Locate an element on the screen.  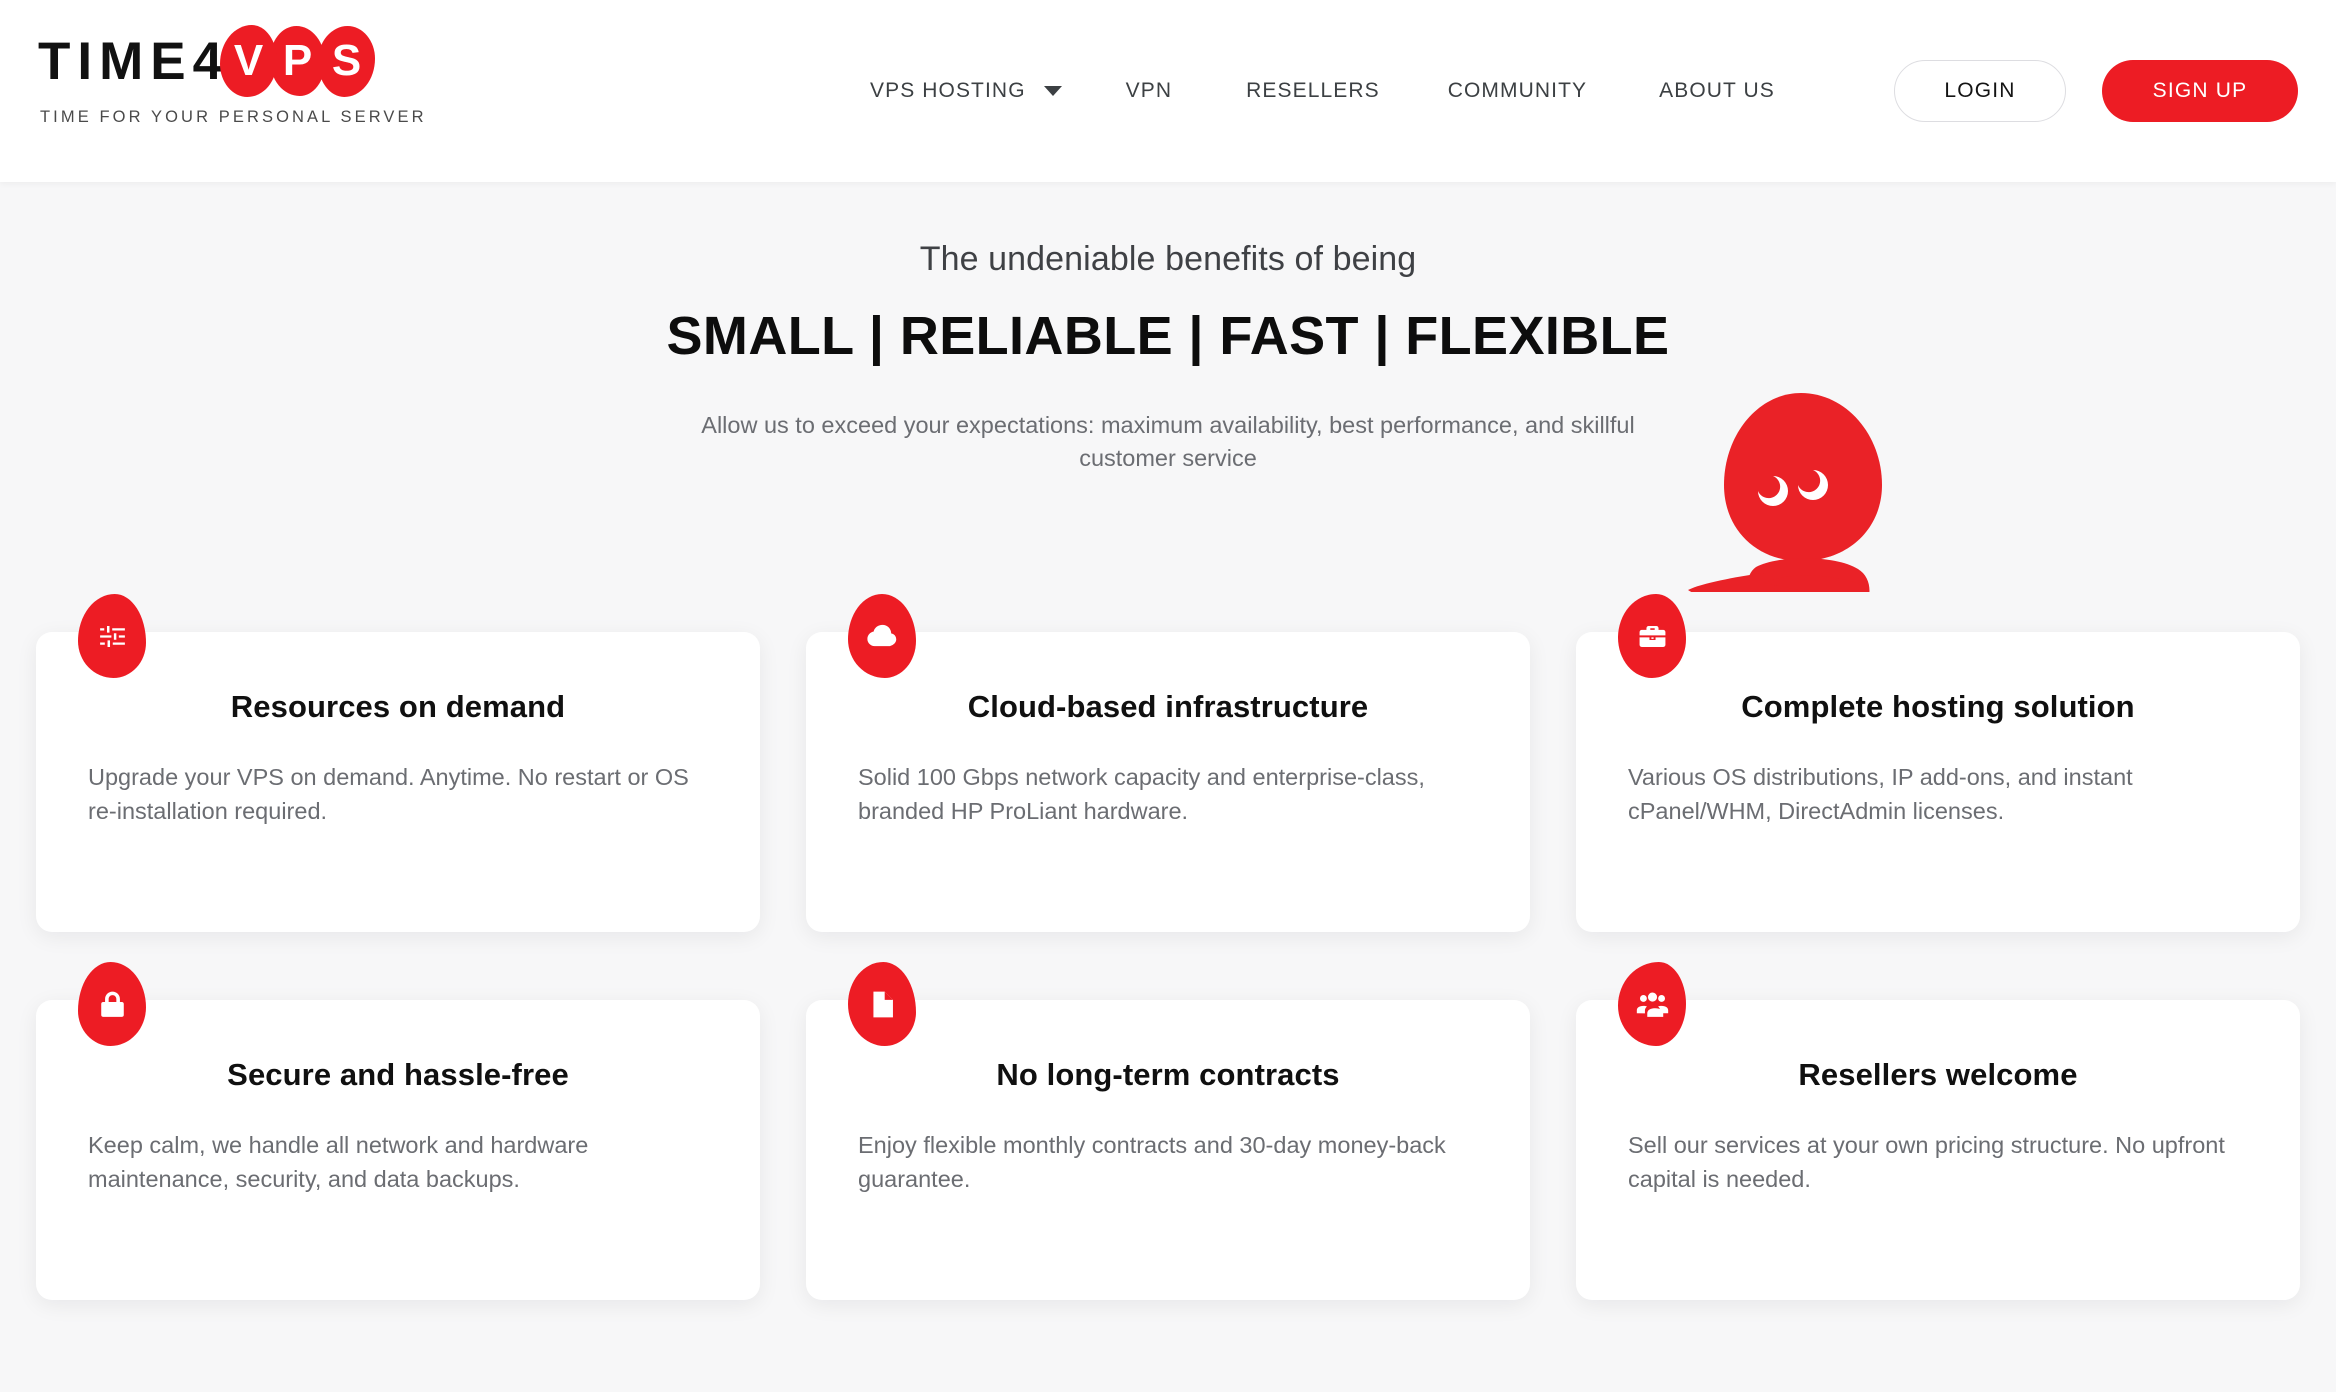
signup-button: SIGN UP is located at coordinates (2200, 91).